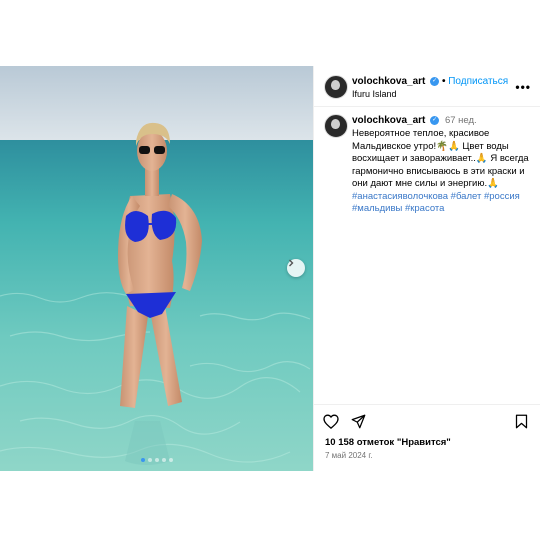 Image resolution: width=540 pixels, height=540 pixels. What do you see at coordinates (336, 87) in the screenshot?
I see `avatar` at bounding box center [336, 87].